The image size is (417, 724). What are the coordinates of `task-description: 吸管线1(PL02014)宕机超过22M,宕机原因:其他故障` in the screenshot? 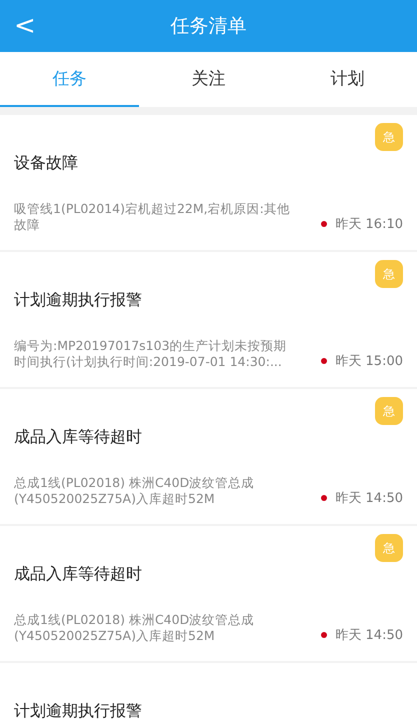 It's located at (152, 217).